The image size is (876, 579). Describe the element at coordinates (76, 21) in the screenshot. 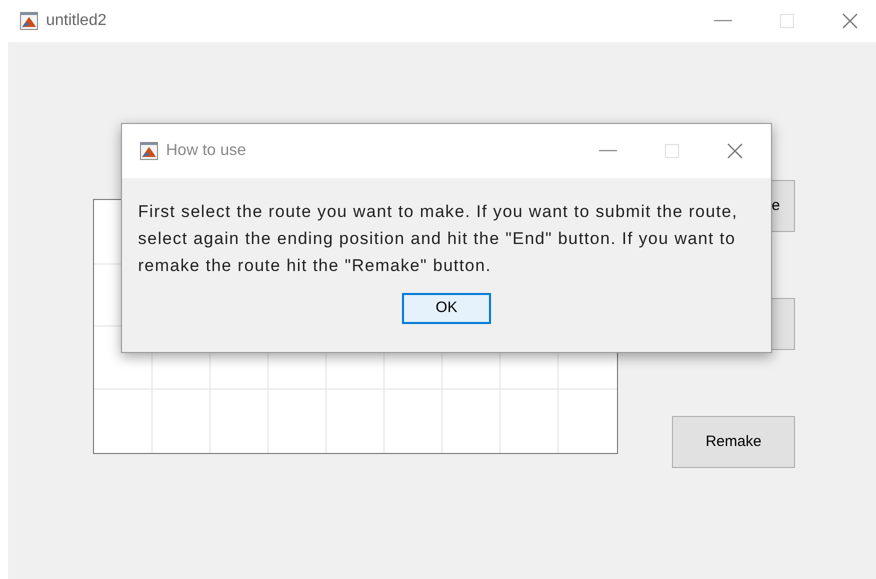

I see `window-title: untitled2` at that location.